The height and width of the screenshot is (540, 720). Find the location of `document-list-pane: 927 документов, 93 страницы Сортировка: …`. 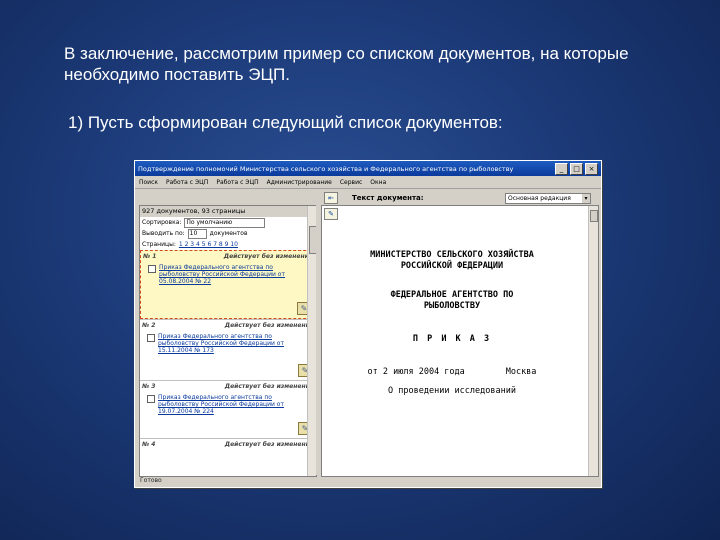

document-list-pane: 927 документов, 93 страницы Сортировка: … is located at coordinates (228, 341).